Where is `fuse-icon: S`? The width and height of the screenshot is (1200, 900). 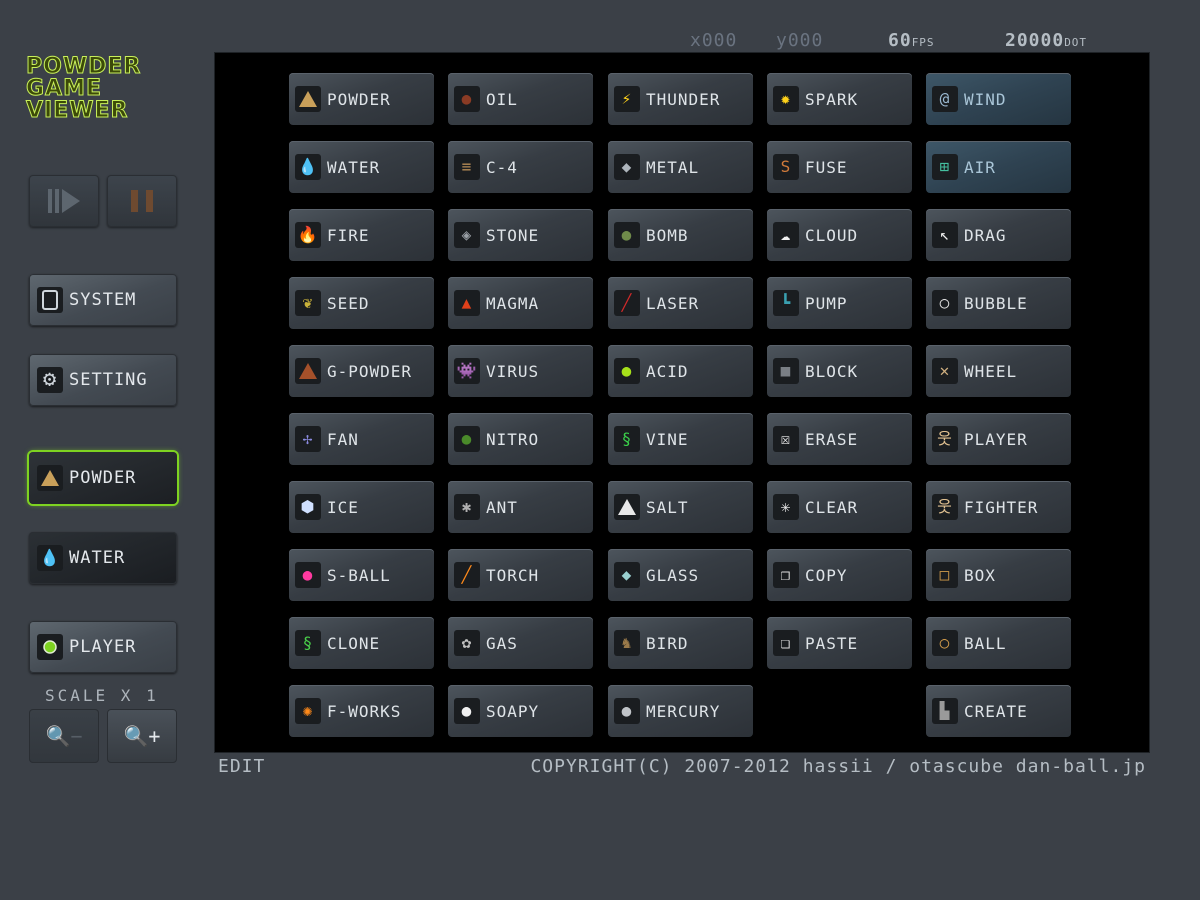
fuse-icon: S is located at coordinates (786, 167).